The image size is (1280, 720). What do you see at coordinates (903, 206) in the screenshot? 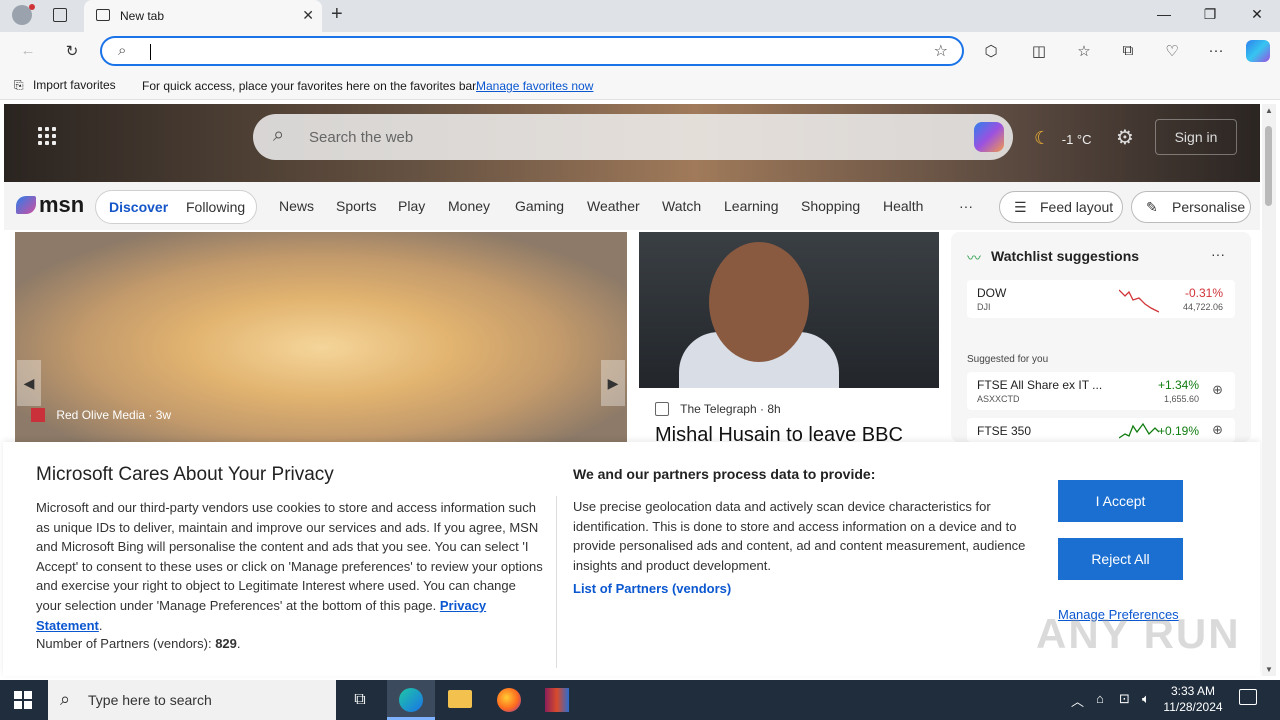
I see `nav-health: Health` at bounding box center [903, 206].